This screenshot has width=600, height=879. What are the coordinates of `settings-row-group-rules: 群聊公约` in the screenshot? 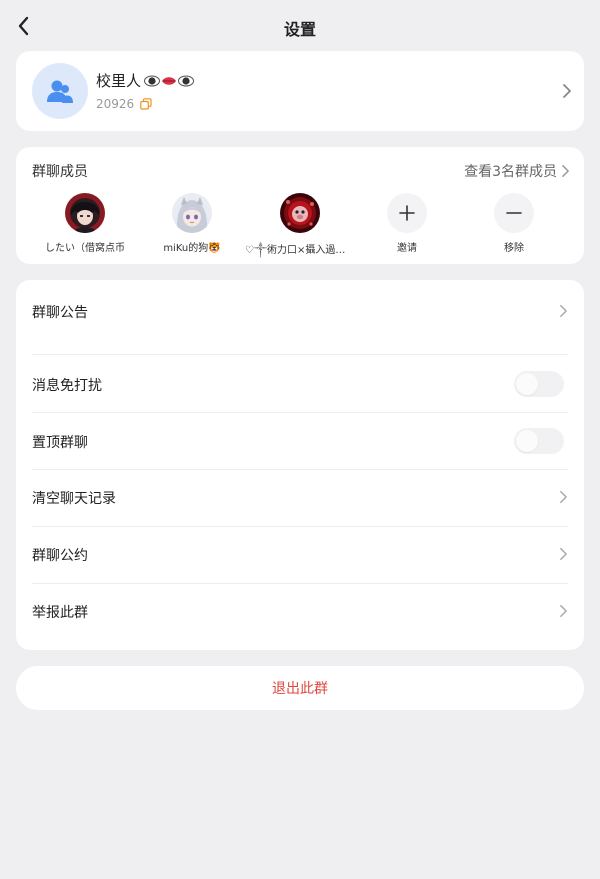 It's located at (300, 555).